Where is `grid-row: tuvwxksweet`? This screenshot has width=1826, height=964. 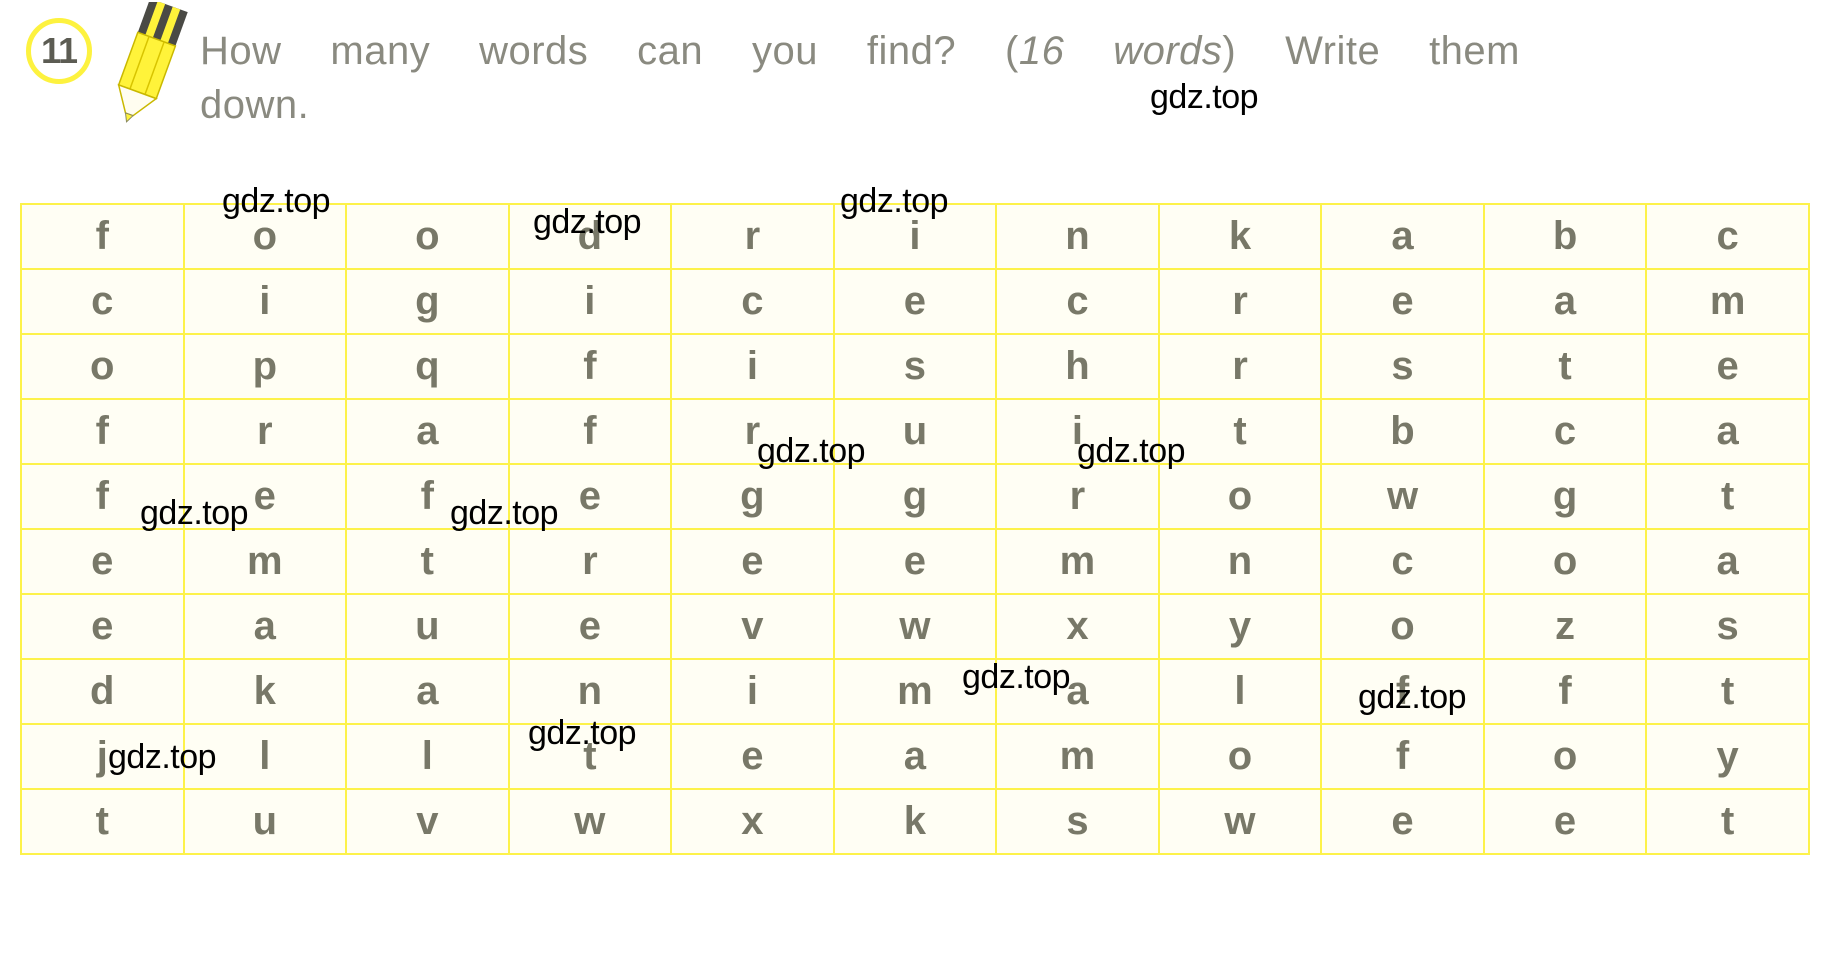
grid-row: tuvwxksweet is located at coordinates (915, 821).